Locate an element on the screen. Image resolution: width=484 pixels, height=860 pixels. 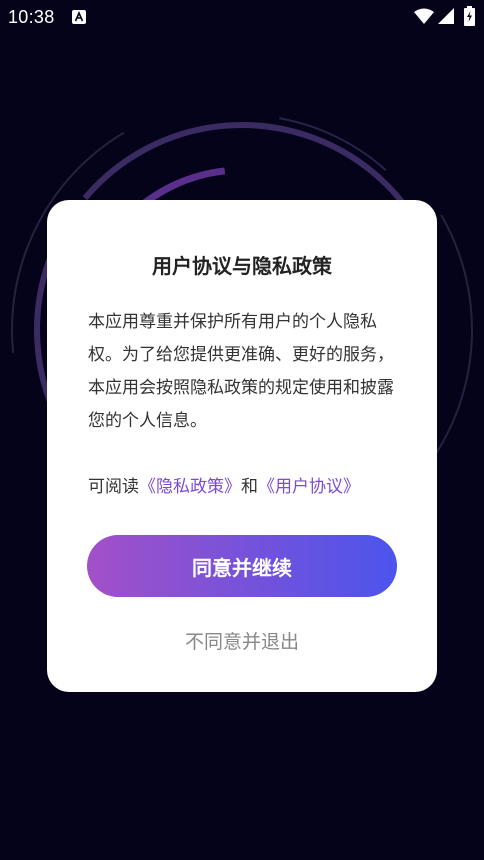
user-agreement-link: 《用户协议》 is located at coordinates (309, 487).